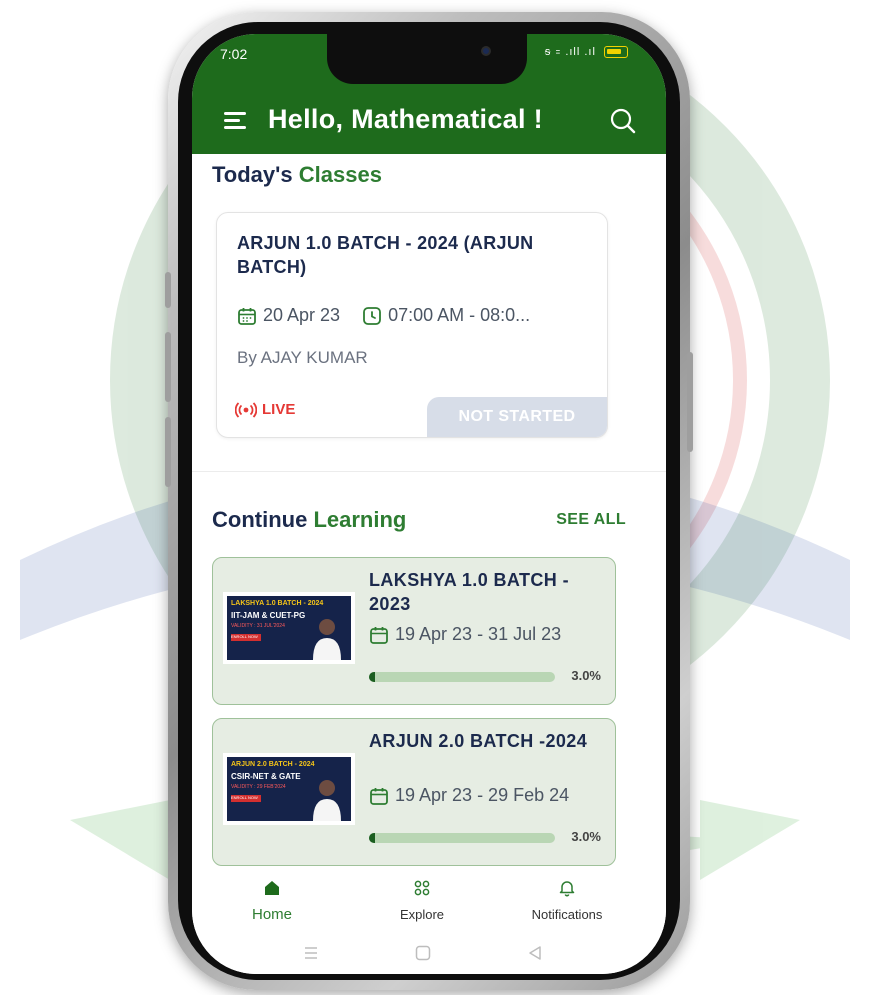 The width and height of the screenshot is (870, 995). I want to click on home-button-icon, so click(423, 953).